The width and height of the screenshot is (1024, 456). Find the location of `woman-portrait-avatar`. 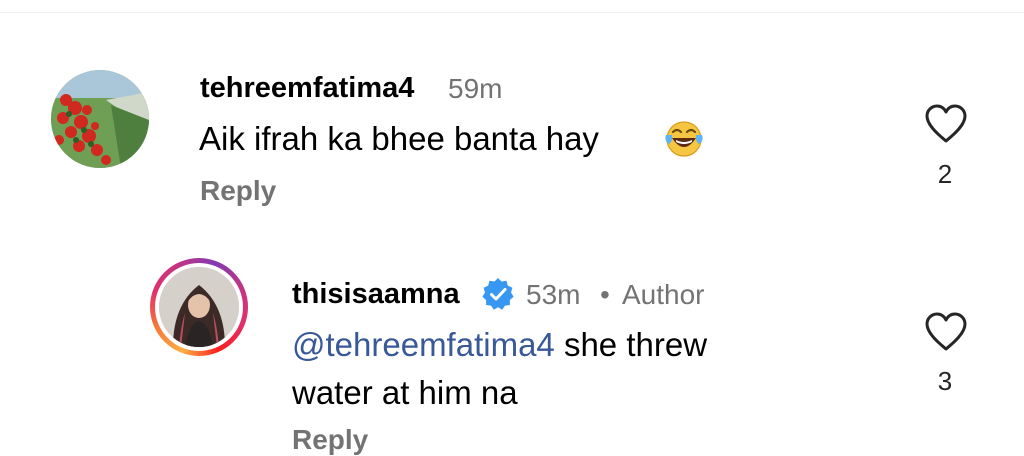

woman-portrait-avatar is located at coordinates (199, 307).